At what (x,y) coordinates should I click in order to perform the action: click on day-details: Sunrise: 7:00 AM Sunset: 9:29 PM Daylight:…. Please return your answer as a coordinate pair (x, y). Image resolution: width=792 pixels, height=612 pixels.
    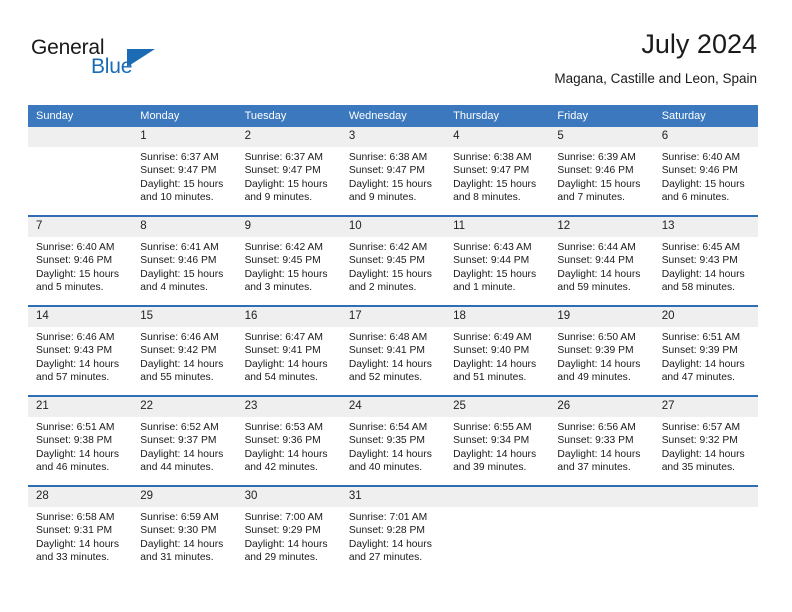
    Looking at the image, I should click on (289, 536).